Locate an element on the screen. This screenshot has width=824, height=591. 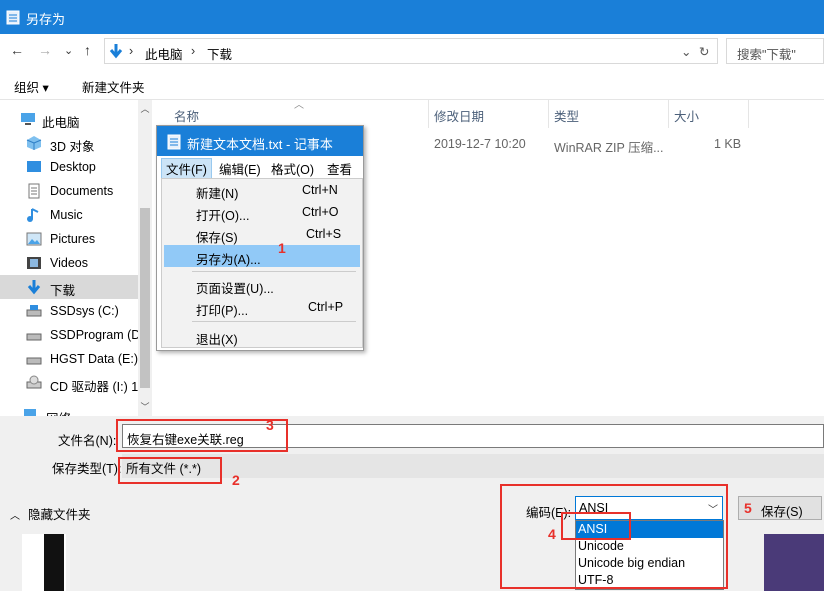
menu-file: 文件(F) is located at coordinates (186, 168).